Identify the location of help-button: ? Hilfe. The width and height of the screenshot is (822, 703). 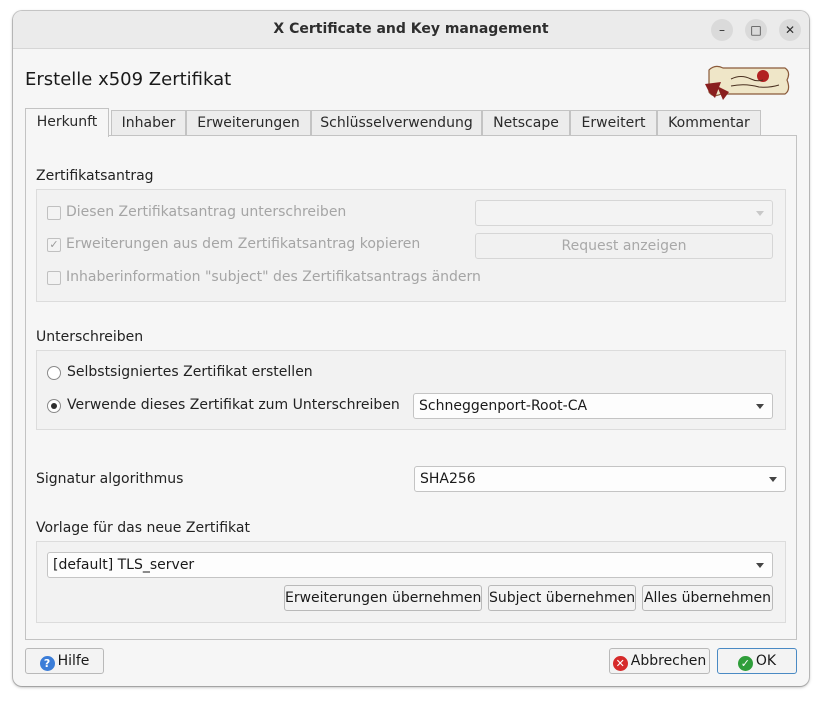
(64, 661).